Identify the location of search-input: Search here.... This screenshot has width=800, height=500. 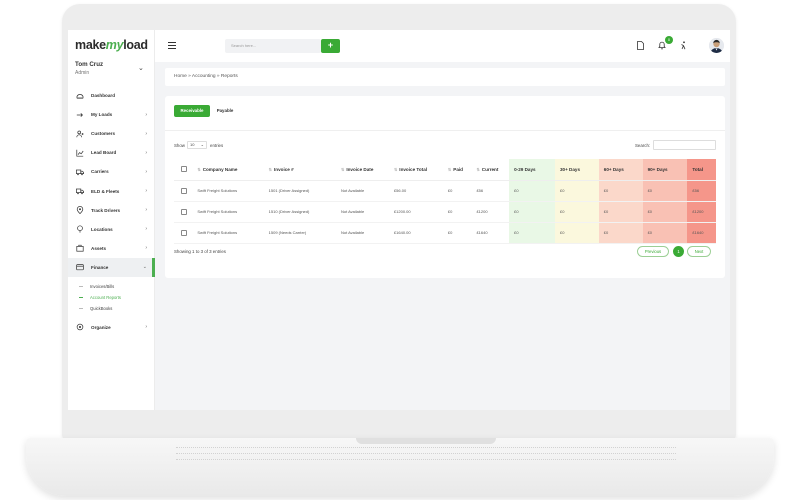
(273, 46).